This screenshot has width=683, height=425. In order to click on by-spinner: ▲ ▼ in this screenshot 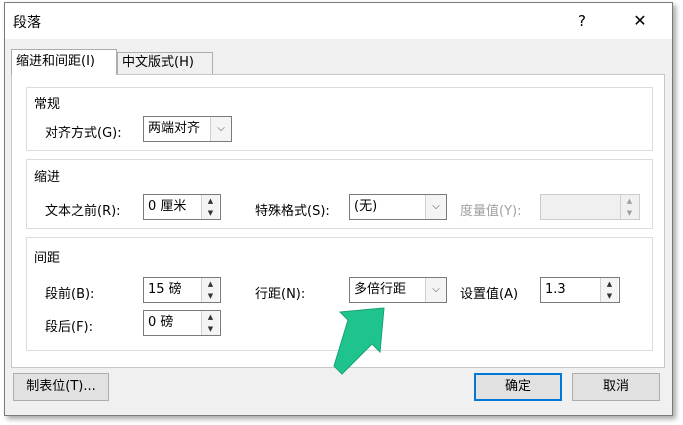, I will do `click(590, 207)`.